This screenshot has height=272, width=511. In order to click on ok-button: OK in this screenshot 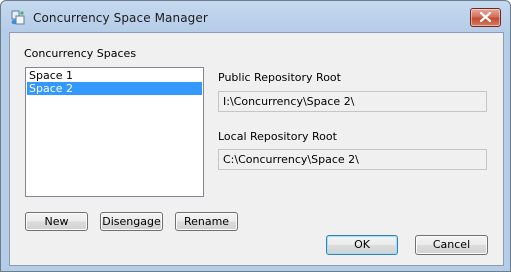, I will do `click(362, 245)`.